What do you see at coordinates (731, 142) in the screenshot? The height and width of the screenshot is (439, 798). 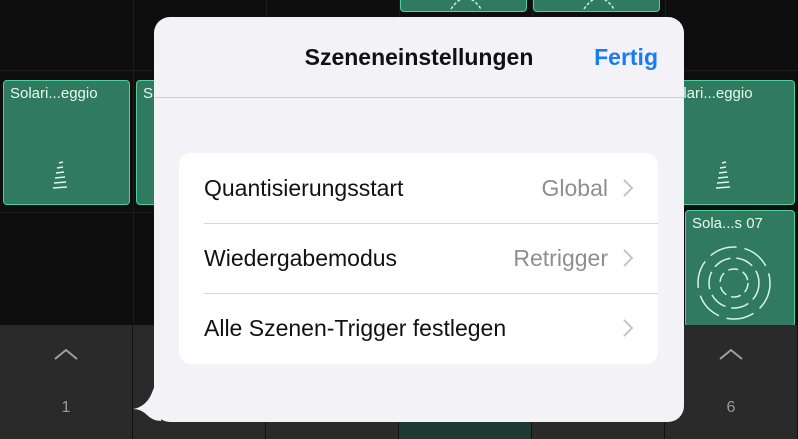 I see `clip-cell: olari...eggio` at bounding box center [731, 142].